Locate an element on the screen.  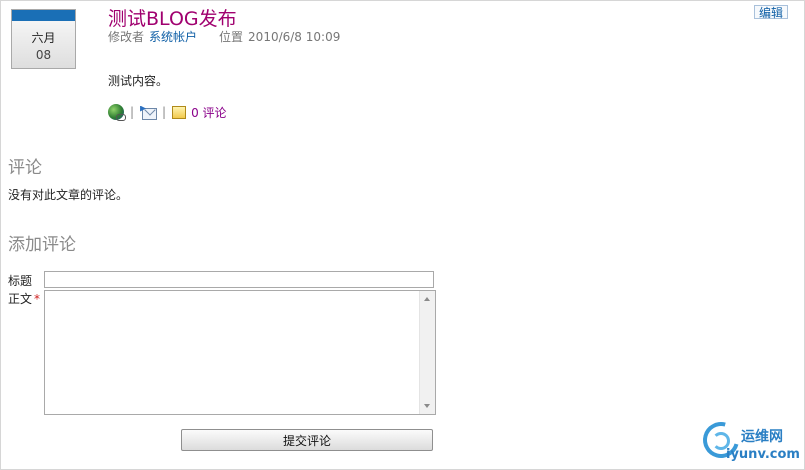
date-badge-bar is located at coordinates (43, 15).